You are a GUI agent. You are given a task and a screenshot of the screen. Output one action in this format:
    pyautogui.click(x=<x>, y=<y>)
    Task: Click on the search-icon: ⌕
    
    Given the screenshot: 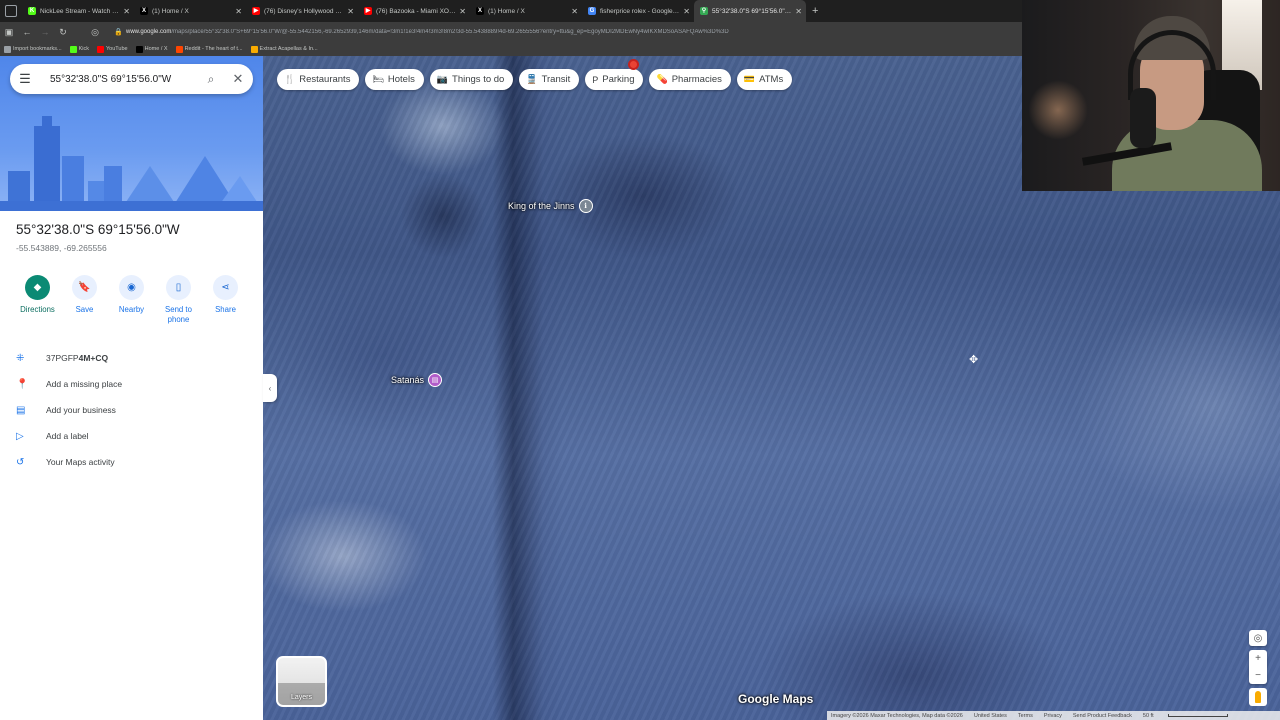 What is the action you would take?
    pyautogui.click(x=211, y=79)
    